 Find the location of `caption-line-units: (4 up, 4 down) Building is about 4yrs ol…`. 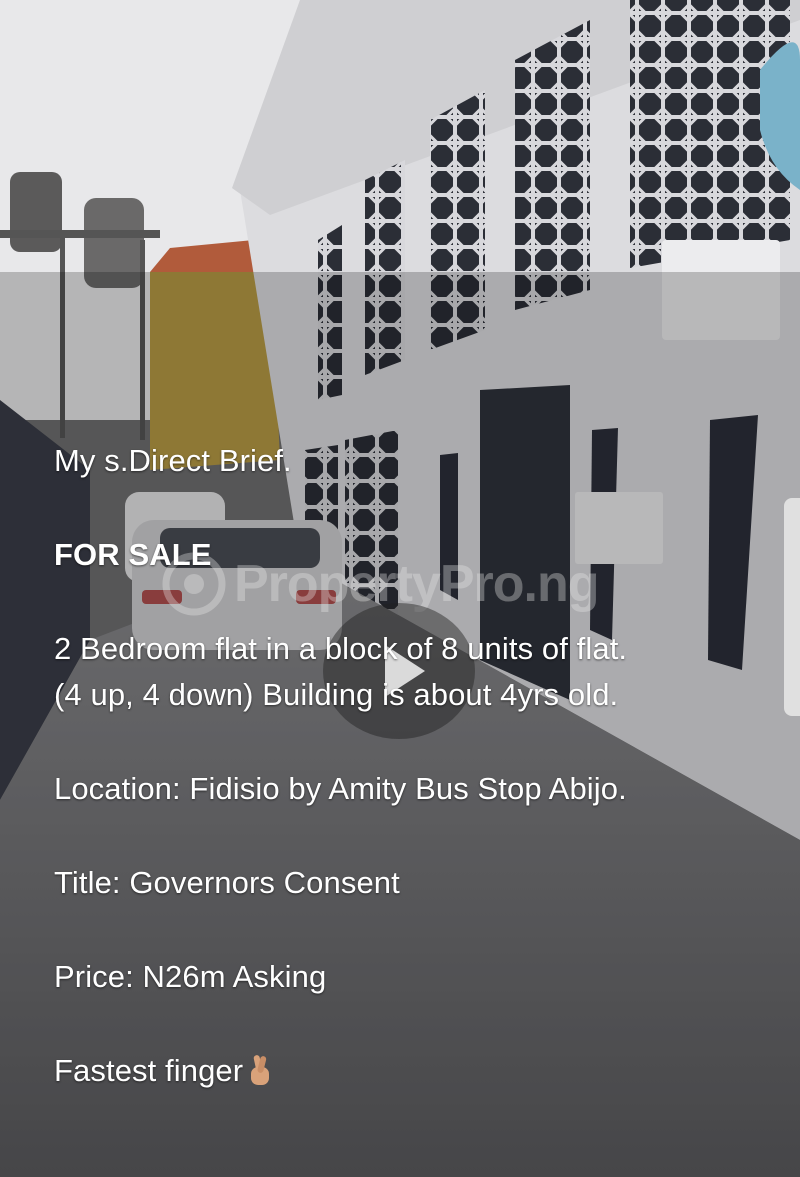

caption-line-units: (4 up, 4 down) Building is about 4yrs ol… is located at coordinates (336, 694).